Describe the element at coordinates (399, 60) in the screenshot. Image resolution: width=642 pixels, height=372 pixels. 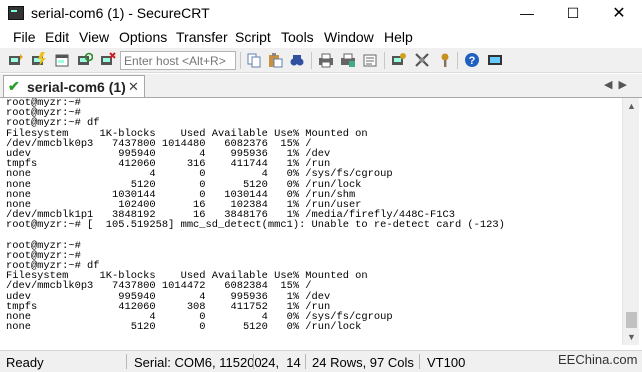
I see `session-options-icon` at that location.